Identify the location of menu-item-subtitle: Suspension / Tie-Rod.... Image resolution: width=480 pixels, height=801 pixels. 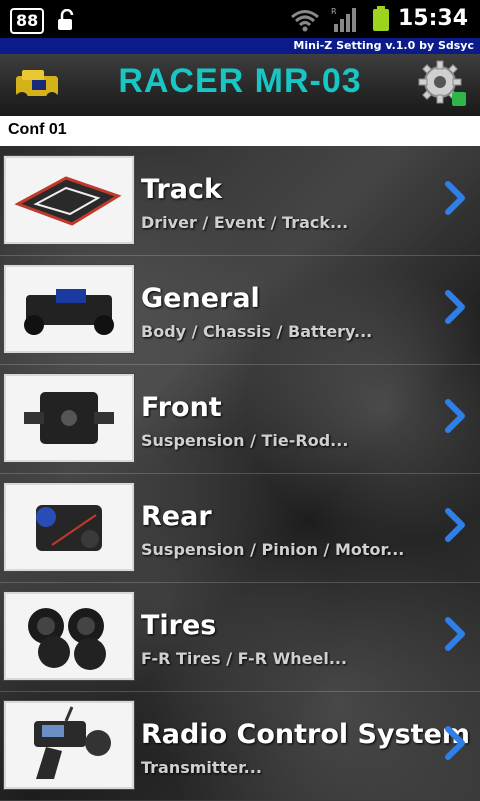
(245, 440).